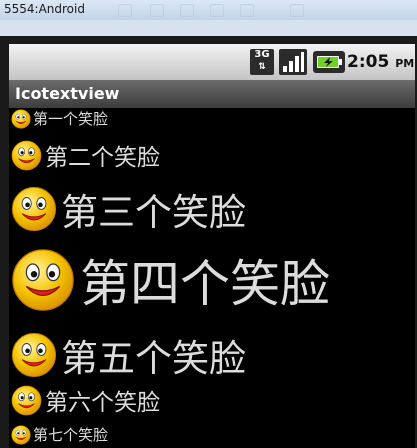  I want to click on clock-time: 2:05, so click(368, 62).